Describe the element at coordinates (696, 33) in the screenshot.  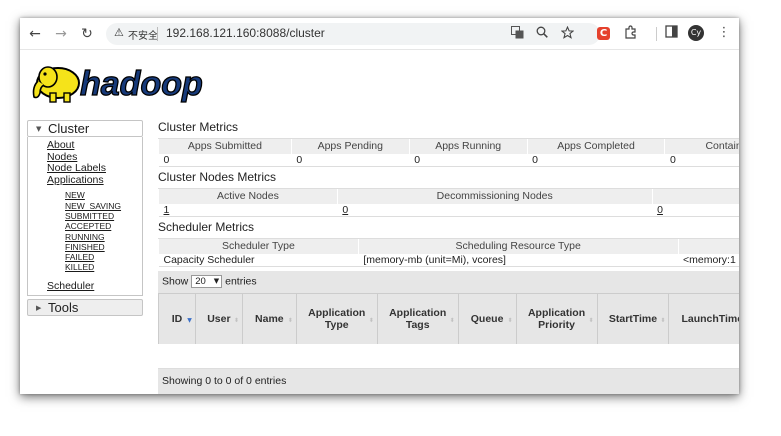
I see `avatar: Cy` at that location.